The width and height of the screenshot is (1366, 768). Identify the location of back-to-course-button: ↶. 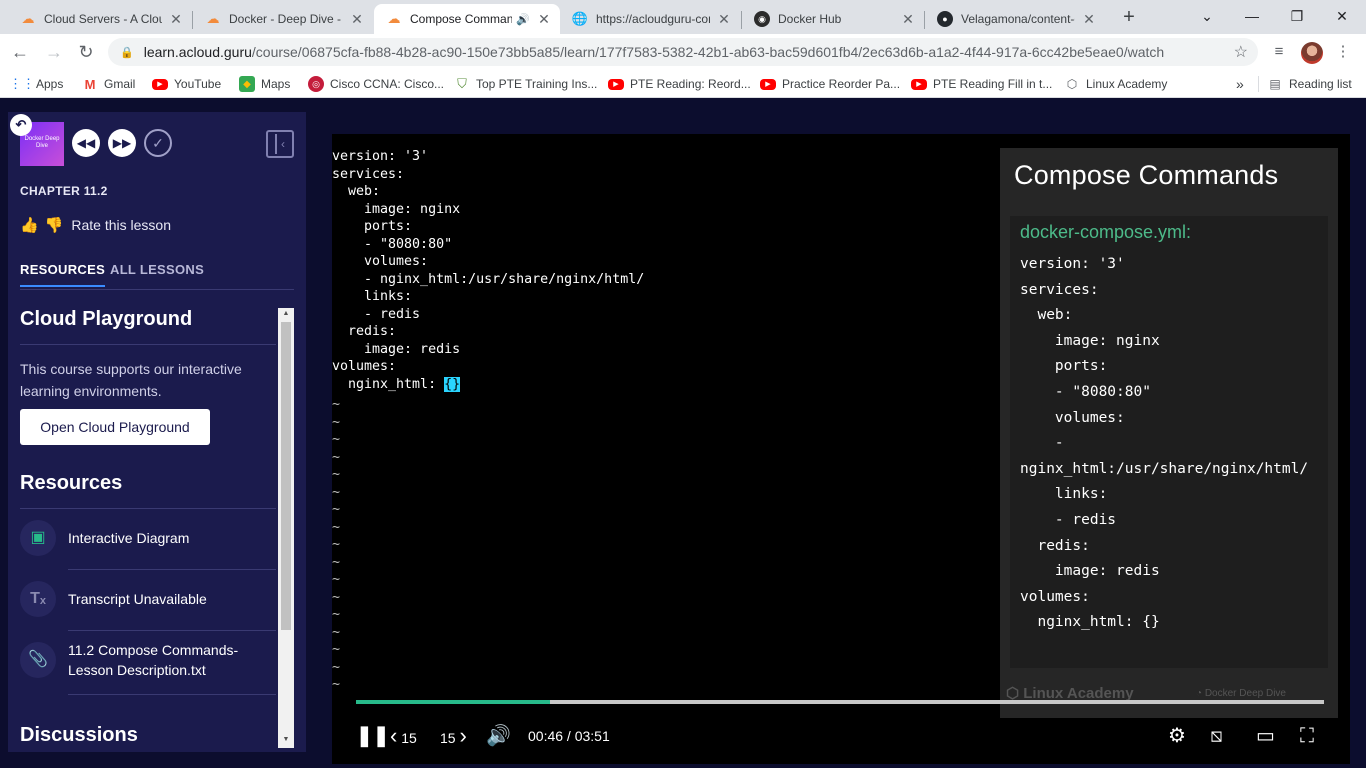
(21, 125).